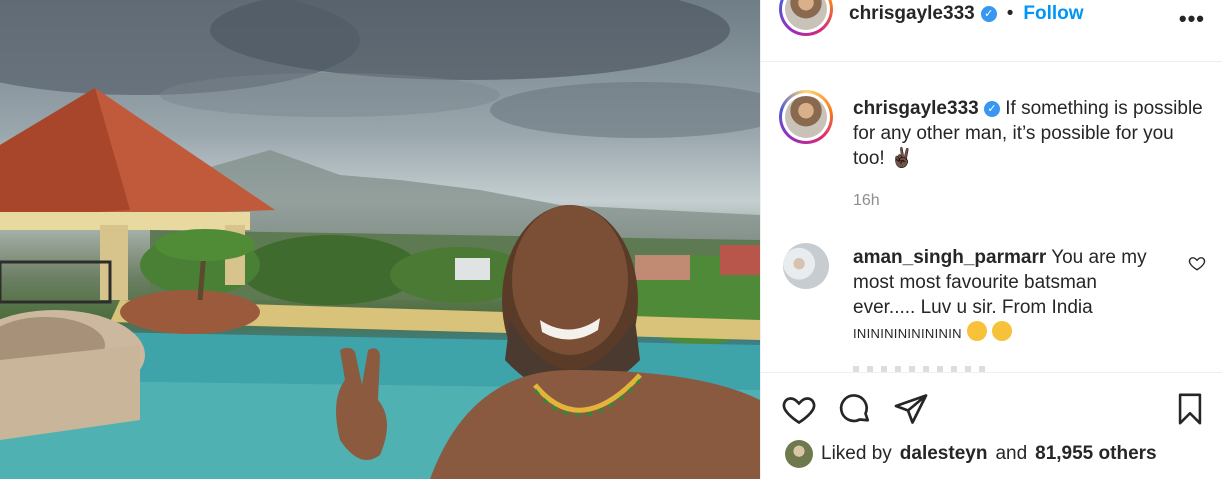 This screenshot has width=1222, height=479. I want to click on comment-flags: ININININININININ, so click(907, 333).